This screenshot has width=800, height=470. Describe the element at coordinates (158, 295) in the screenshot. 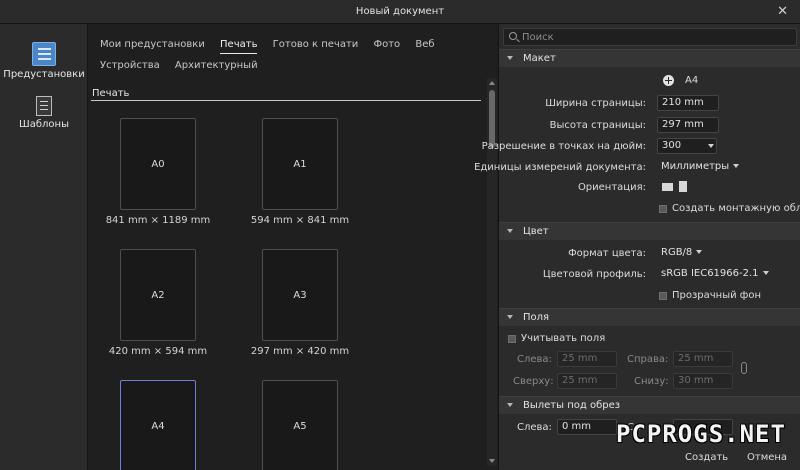

I see `preset-thumbnail: A2` at that location.